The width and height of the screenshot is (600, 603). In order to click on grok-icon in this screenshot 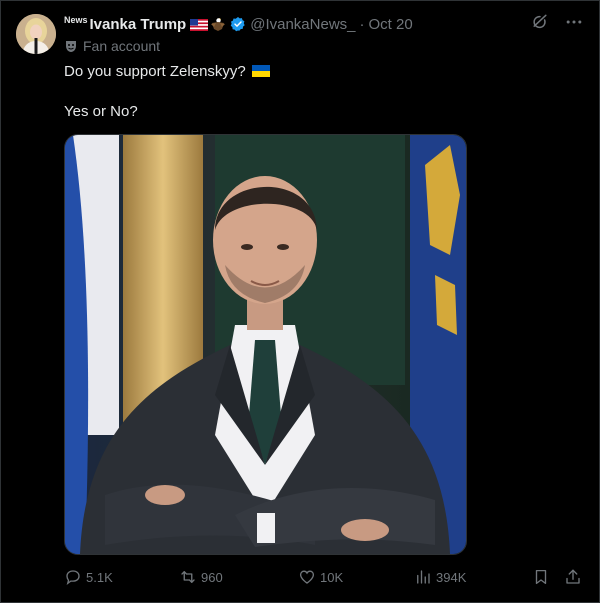, I will do `click(540, 22)`.